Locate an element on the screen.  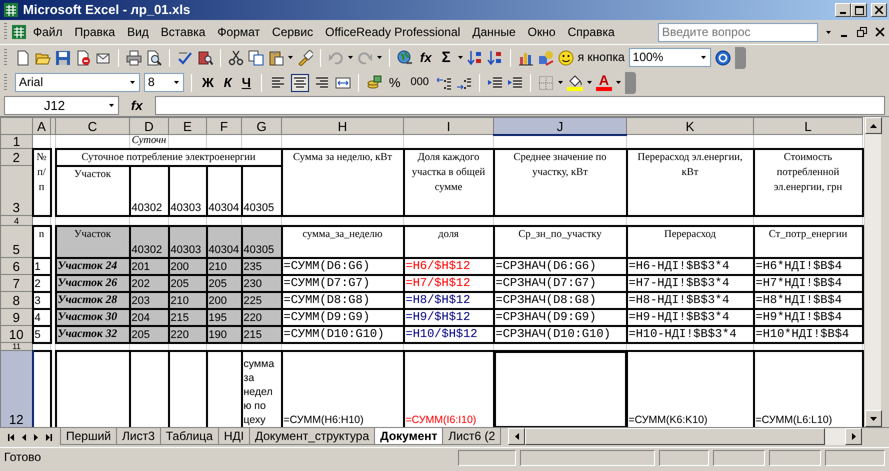
menu-item: Справка is located at coordinates (591, 32).